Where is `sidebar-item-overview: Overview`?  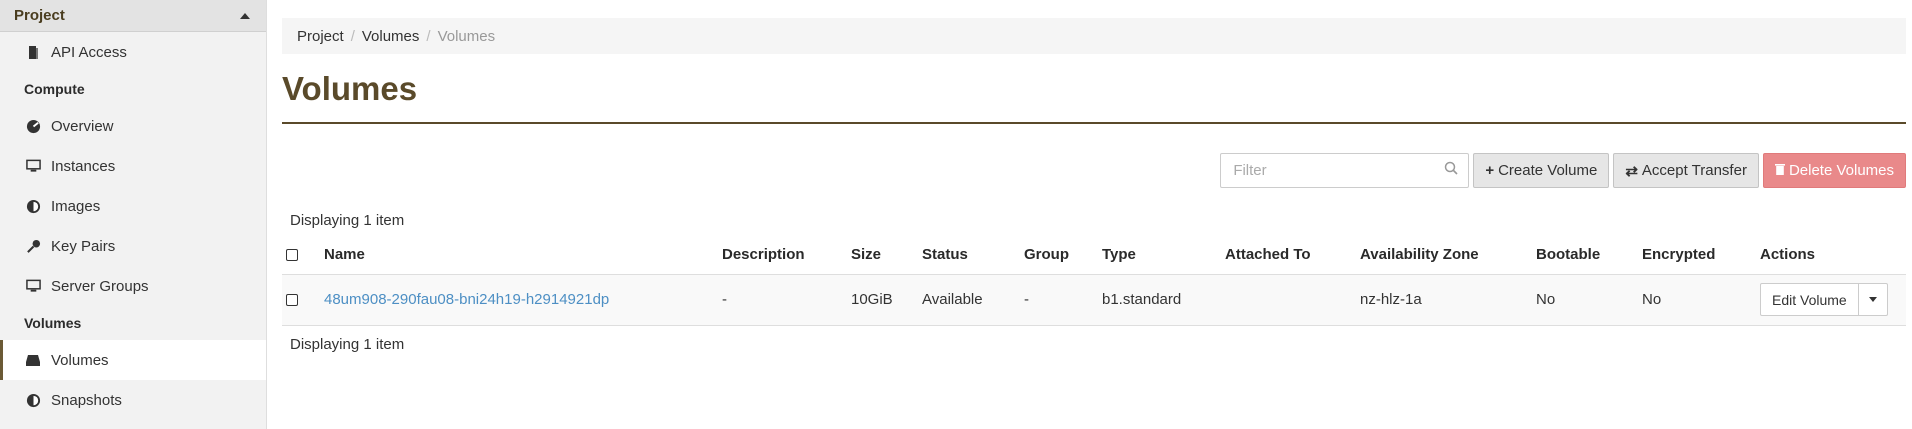
sidebar-item-overview: Overview is located at coordinates (133, 126).